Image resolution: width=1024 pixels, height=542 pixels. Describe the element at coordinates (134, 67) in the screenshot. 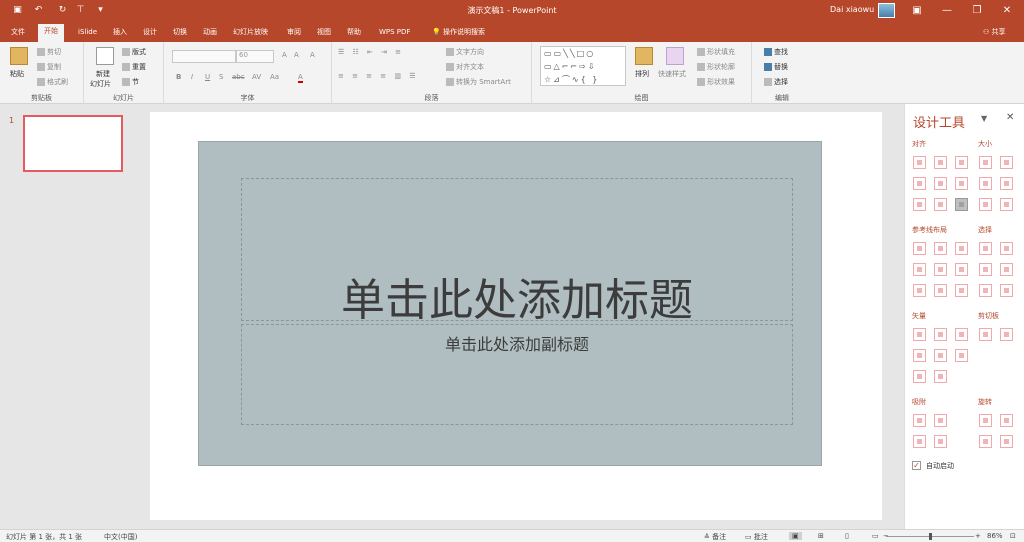

I see `reset-button: 重置` at that location.